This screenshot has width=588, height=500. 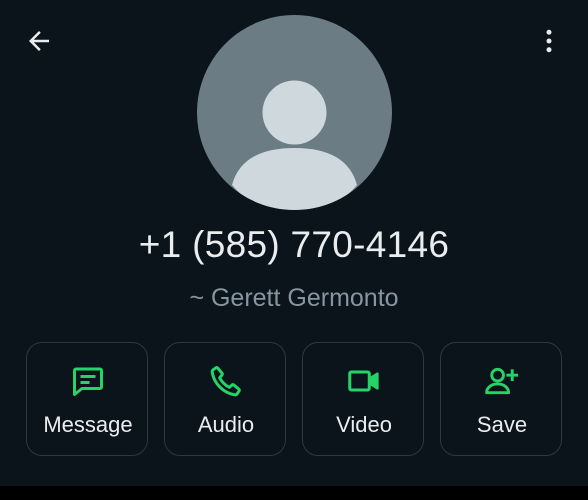 I want to click on default-avatar-icon, so click(x=294, y=145).